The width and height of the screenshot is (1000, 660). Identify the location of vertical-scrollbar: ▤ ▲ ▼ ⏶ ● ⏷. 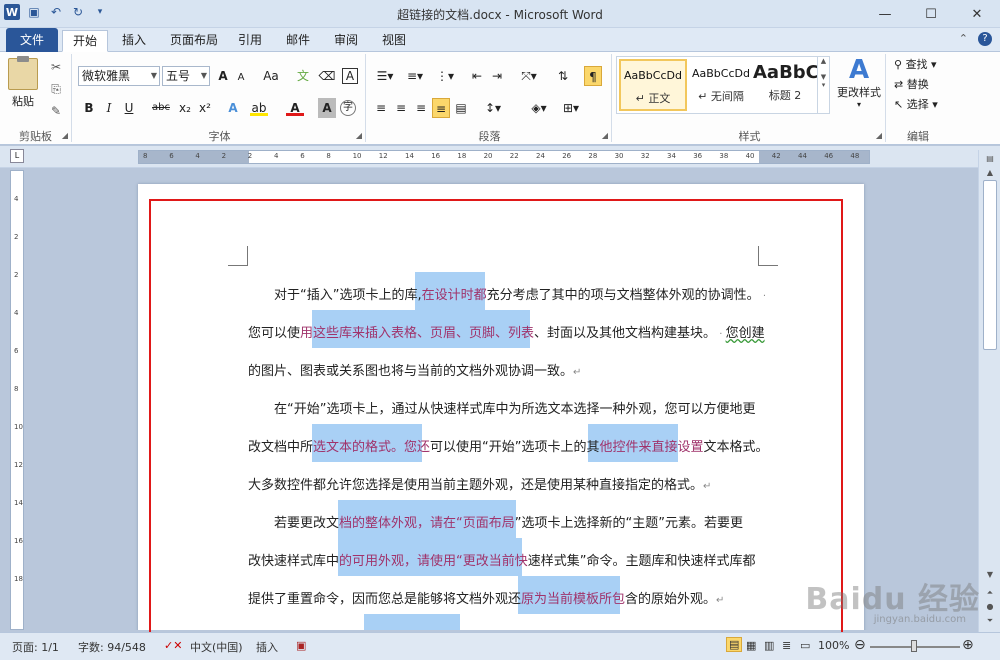
(989, 391).